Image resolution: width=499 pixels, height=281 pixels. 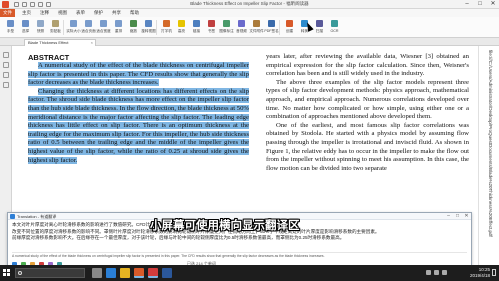 I want to click on ribbon-button-7: 重排, so click(x=118, y=27).